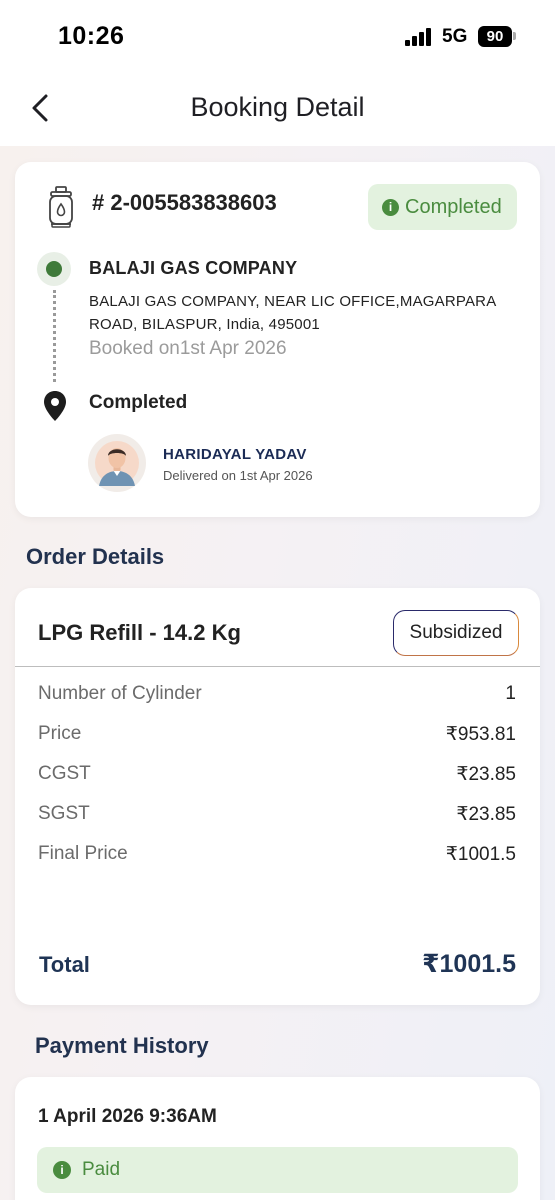 Image resolution: width=555 pixels, height=1200 pixels. Describe the element at coordinates (193, 268) in the screenshot. I see `distributor-name: BALAJI GAS COMPANY` at that location.